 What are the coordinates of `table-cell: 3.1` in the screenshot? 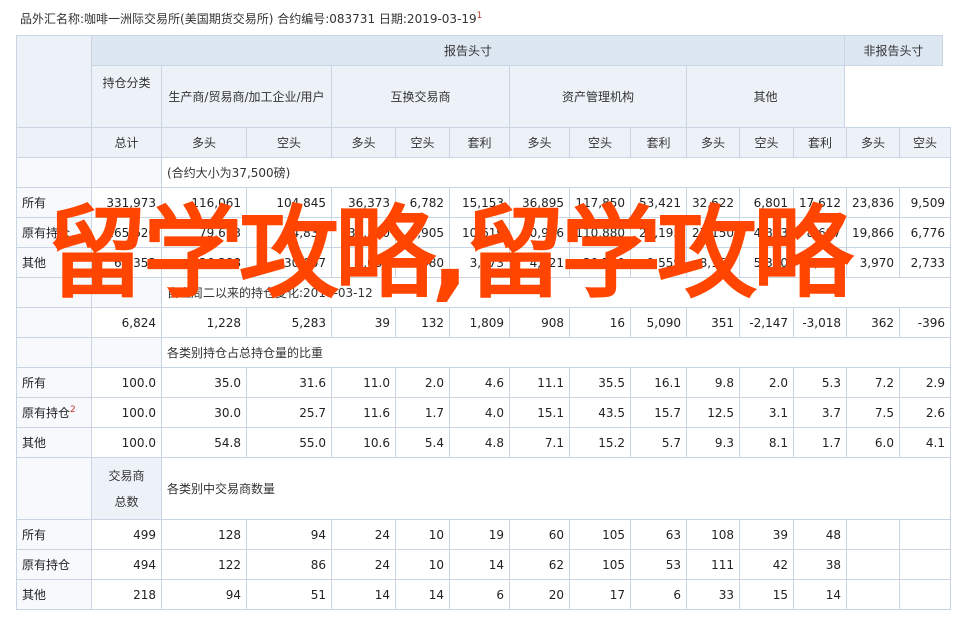 It's located at (766, 412).